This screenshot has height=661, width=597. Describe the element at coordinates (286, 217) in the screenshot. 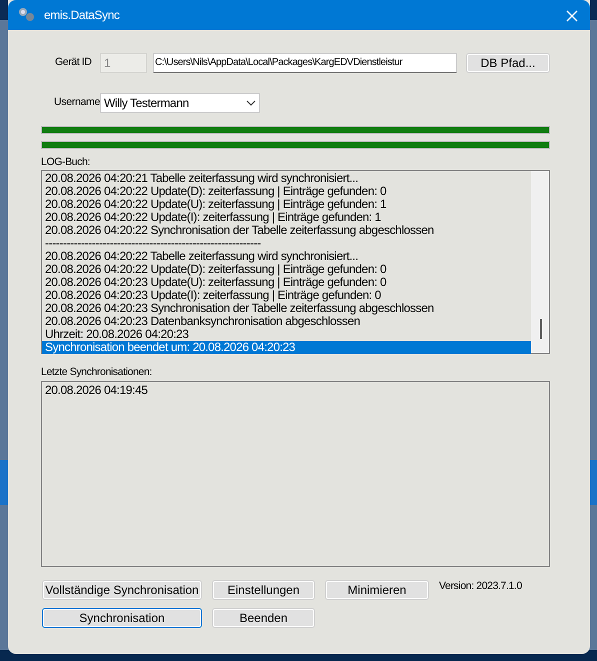

I see `log-line: 20.08.2026 04:20:22 Update(I): zeiterfassung | Einträge gefunden: 1` at that location.